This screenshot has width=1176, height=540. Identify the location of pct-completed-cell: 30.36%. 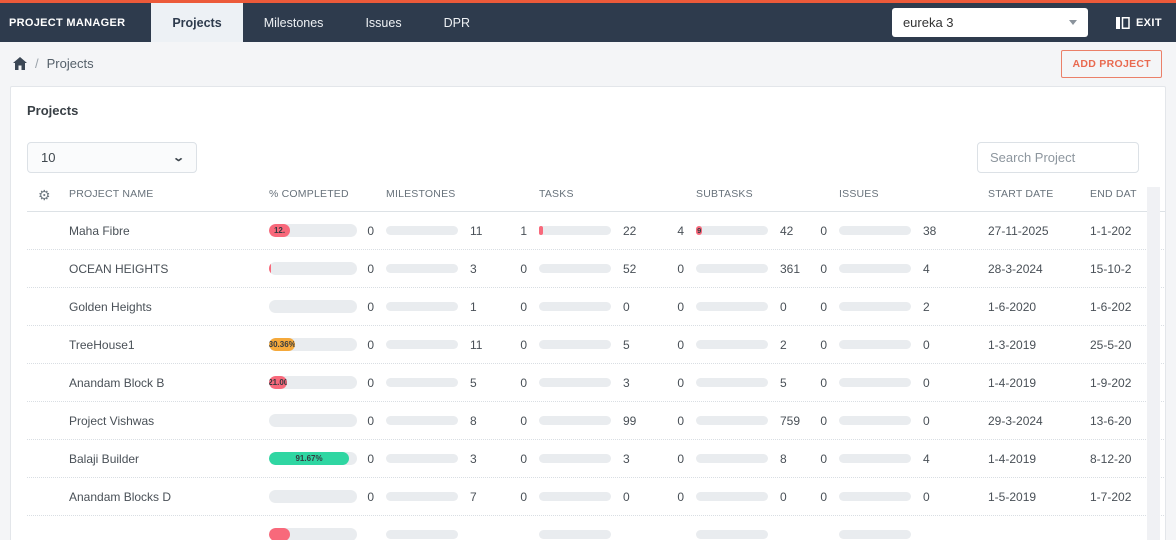
(314, 344).